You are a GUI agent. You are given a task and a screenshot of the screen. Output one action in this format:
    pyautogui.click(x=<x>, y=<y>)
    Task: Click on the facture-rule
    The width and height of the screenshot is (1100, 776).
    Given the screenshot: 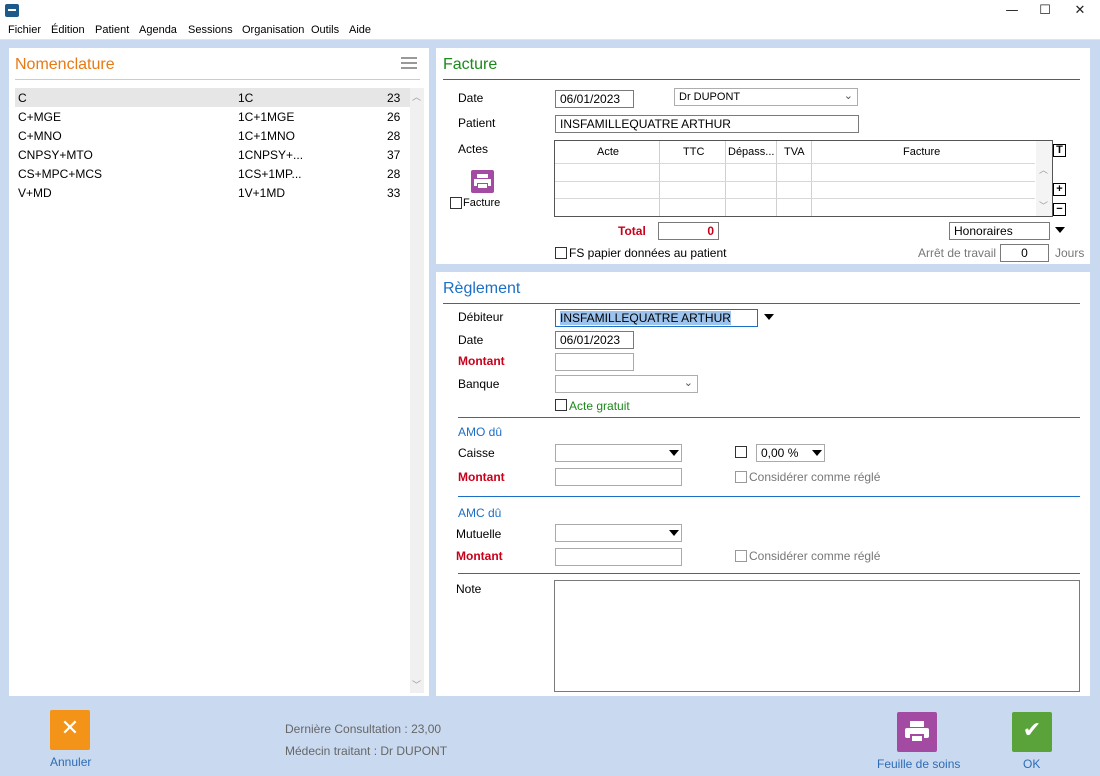 What is the action you would take?
    pyautogui.click(x=761, y=79)
    